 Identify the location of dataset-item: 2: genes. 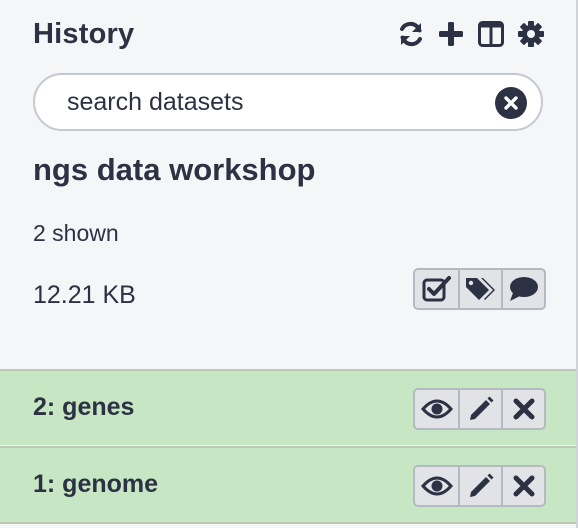
(288, 407).